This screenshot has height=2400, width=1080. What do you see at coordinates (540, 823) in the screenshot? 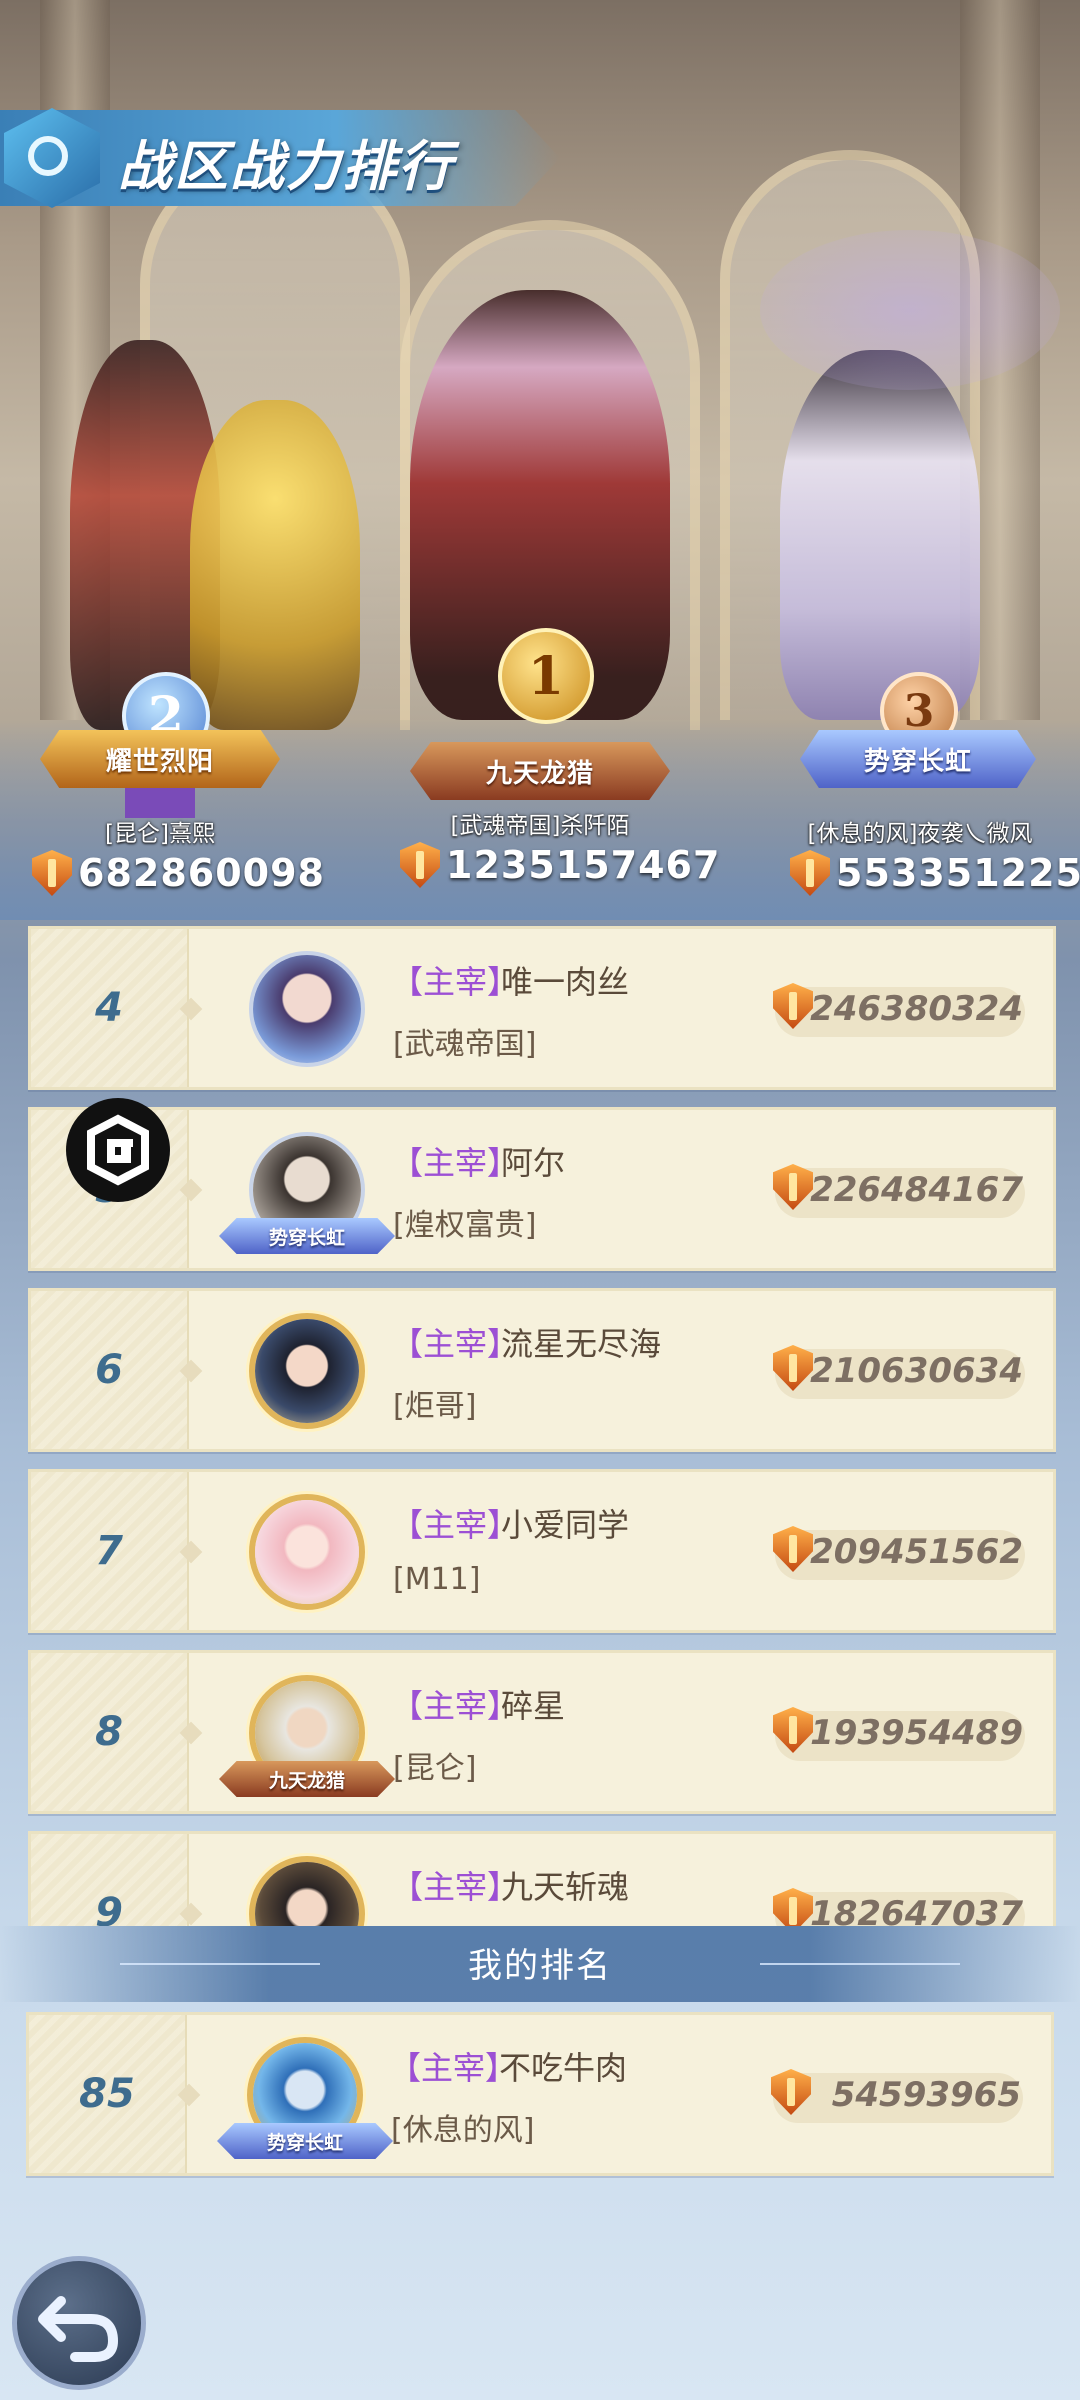
I see `rank-1-name: [武魂帝国]杀阡陌` at bounding box center [540, 823].